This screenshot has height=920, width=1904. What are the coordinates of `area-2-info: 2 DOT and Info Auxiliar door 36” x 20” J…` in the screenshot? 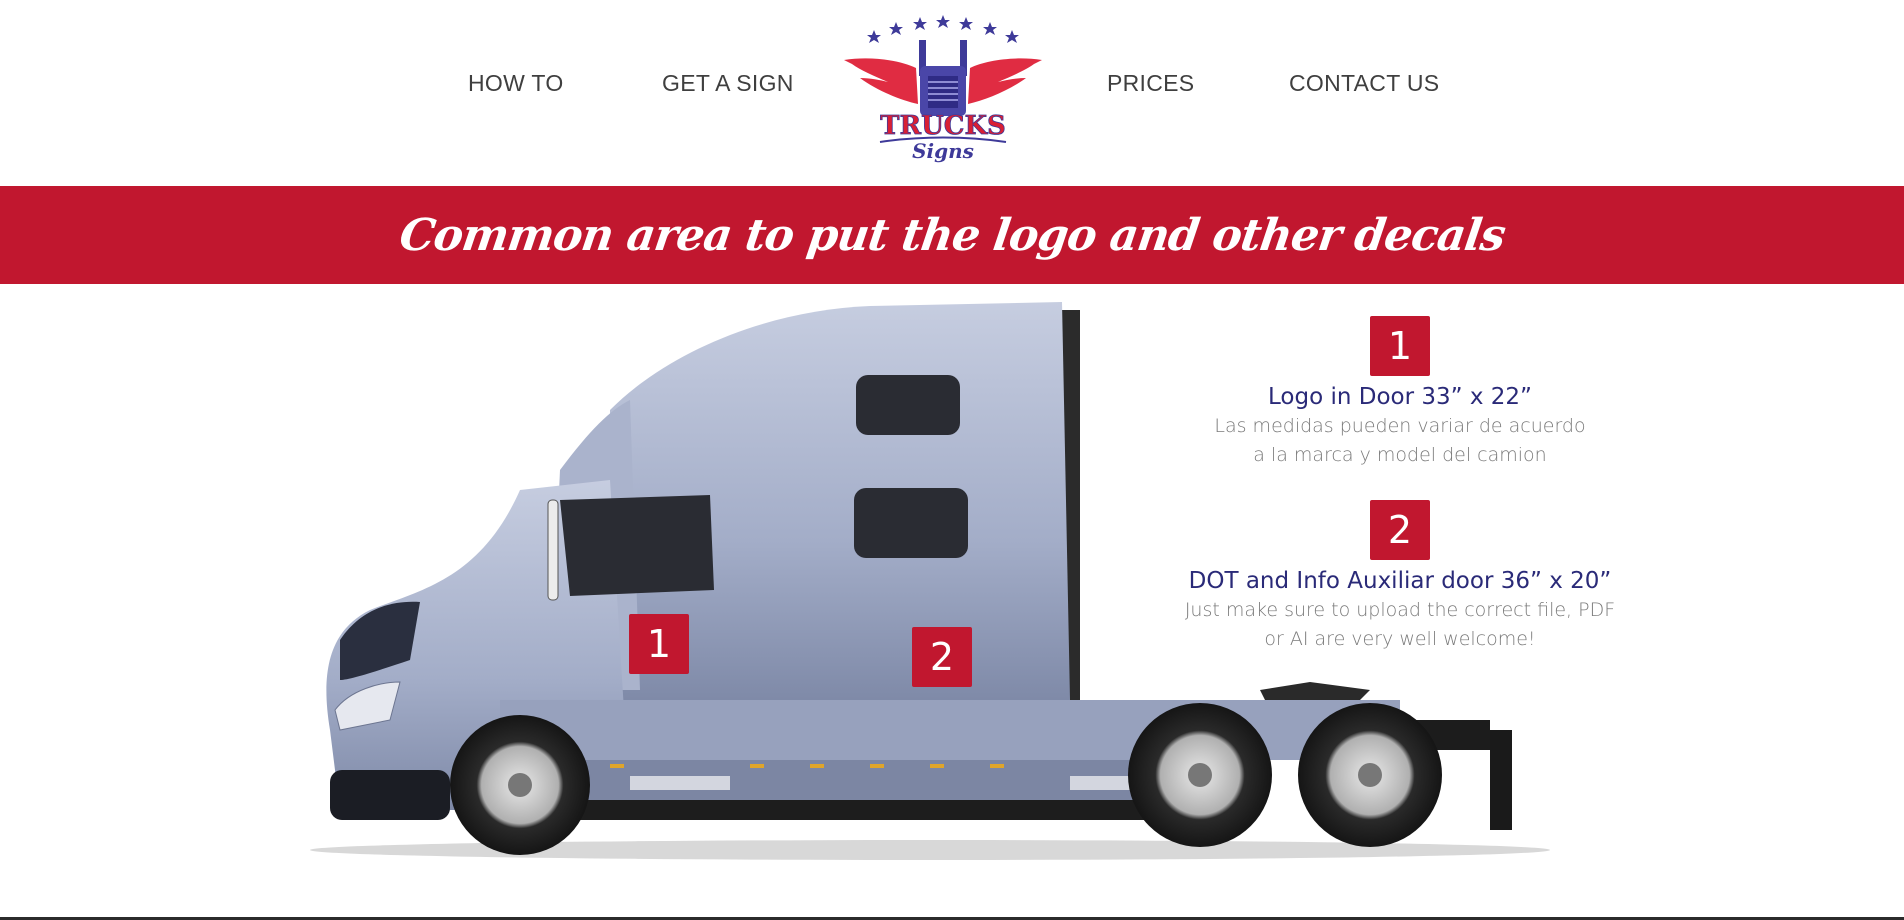 It's located at (1400, 577).